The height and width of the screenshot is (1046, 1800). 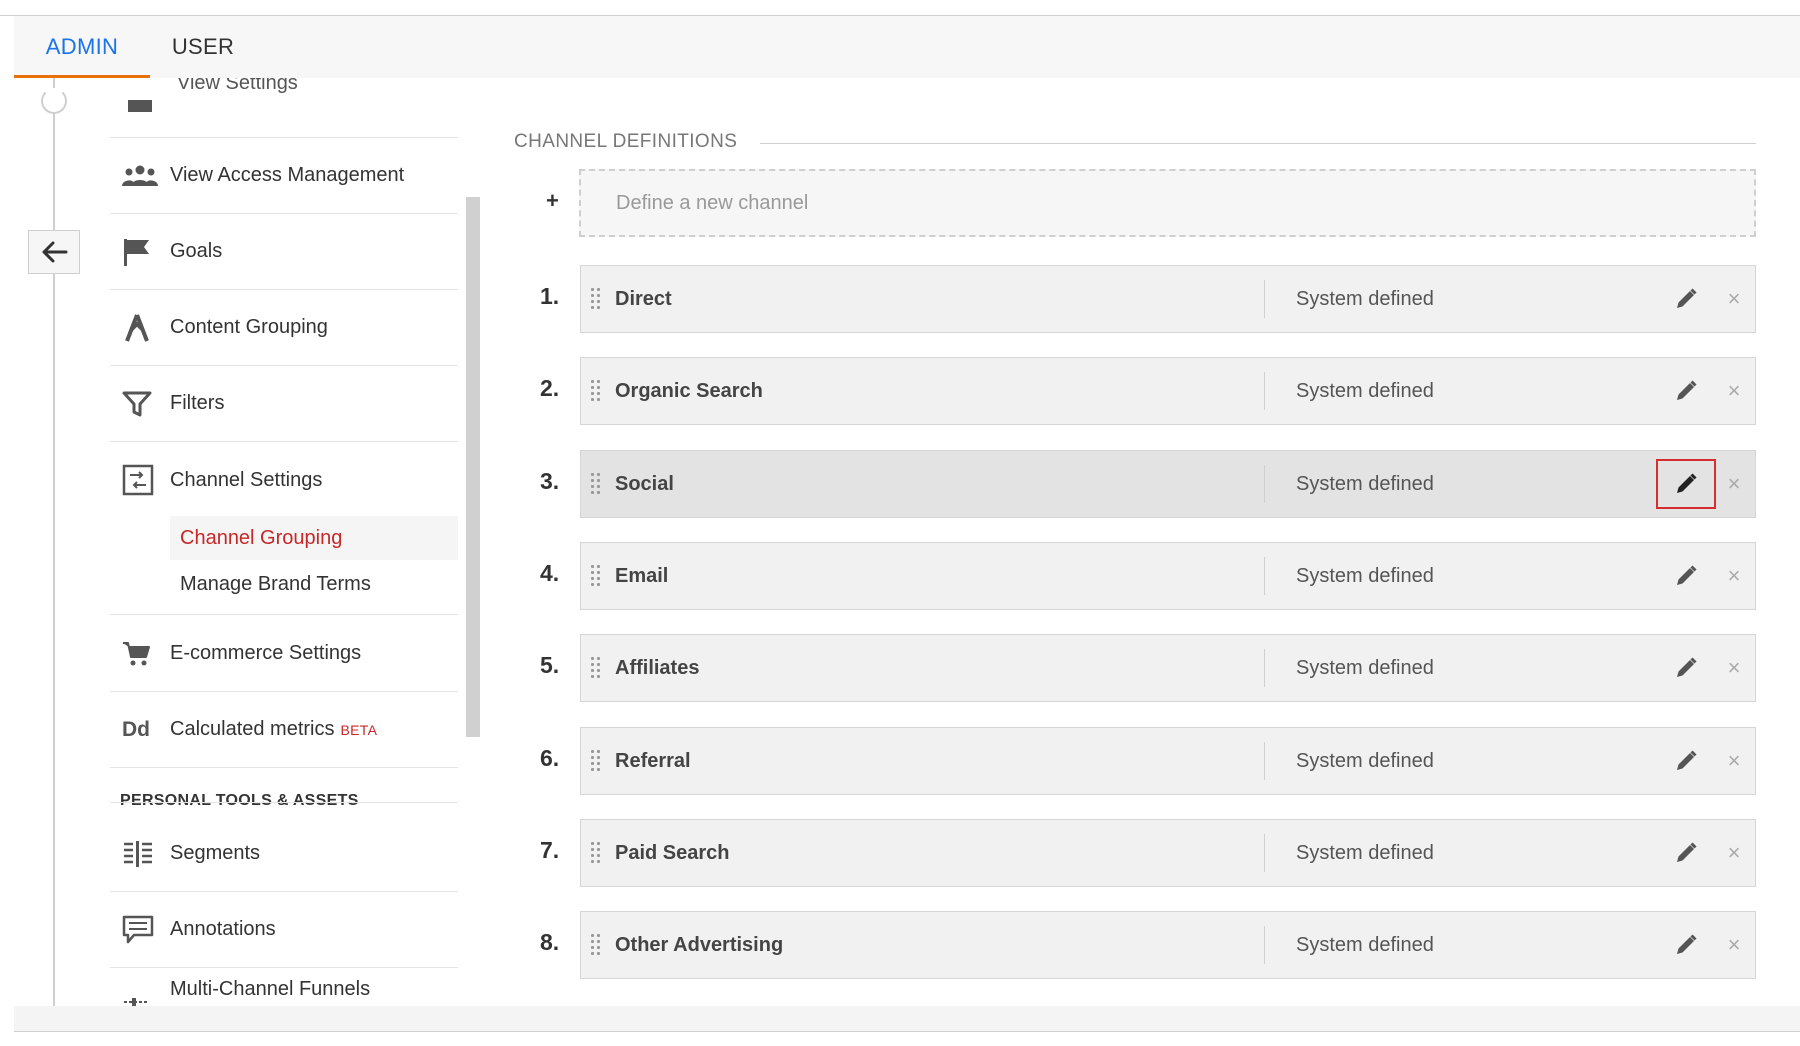 What do you see at coordinates (314, 538) in the screenshot?
I see `sidebar-subitem-channel-grouping: Channel Grouping` at bounding box center [314, 538].